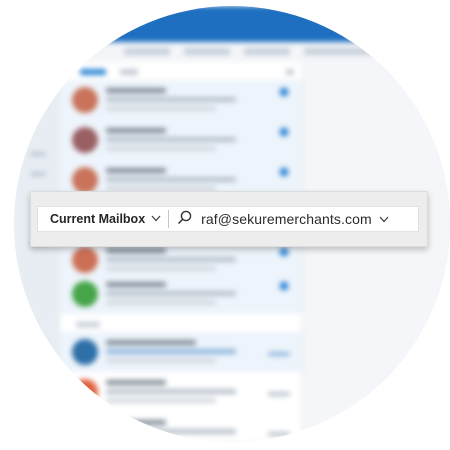 The width and height of the screenshot is (450, 450). I want to click on divider, so click(169, 219).